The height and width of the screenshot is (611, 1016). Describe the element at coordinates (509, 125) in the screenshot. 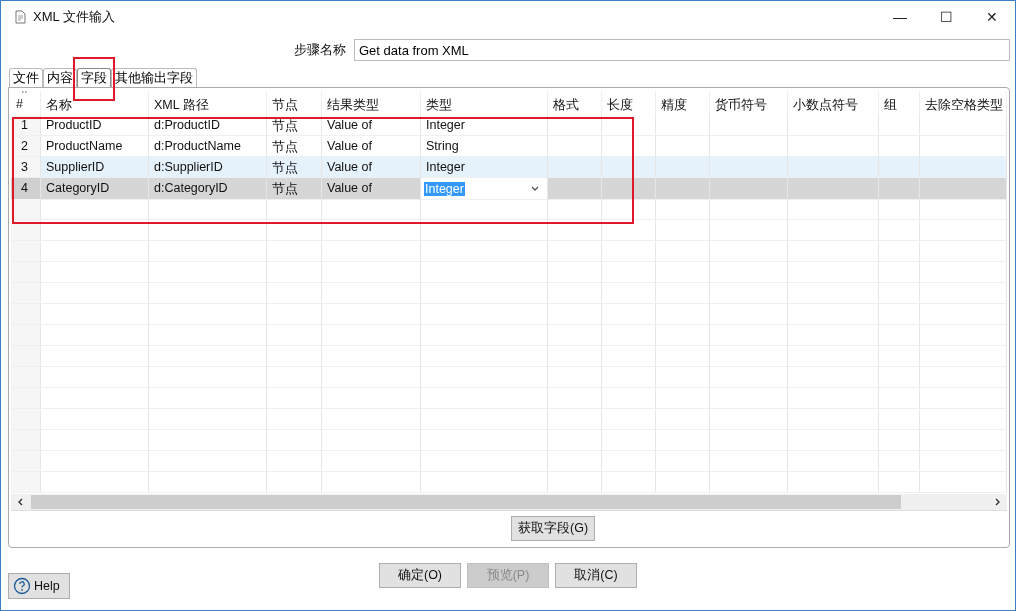

I see `table-row: 1 ProductID d:ProductID 节点 Value of Integer` at that location.